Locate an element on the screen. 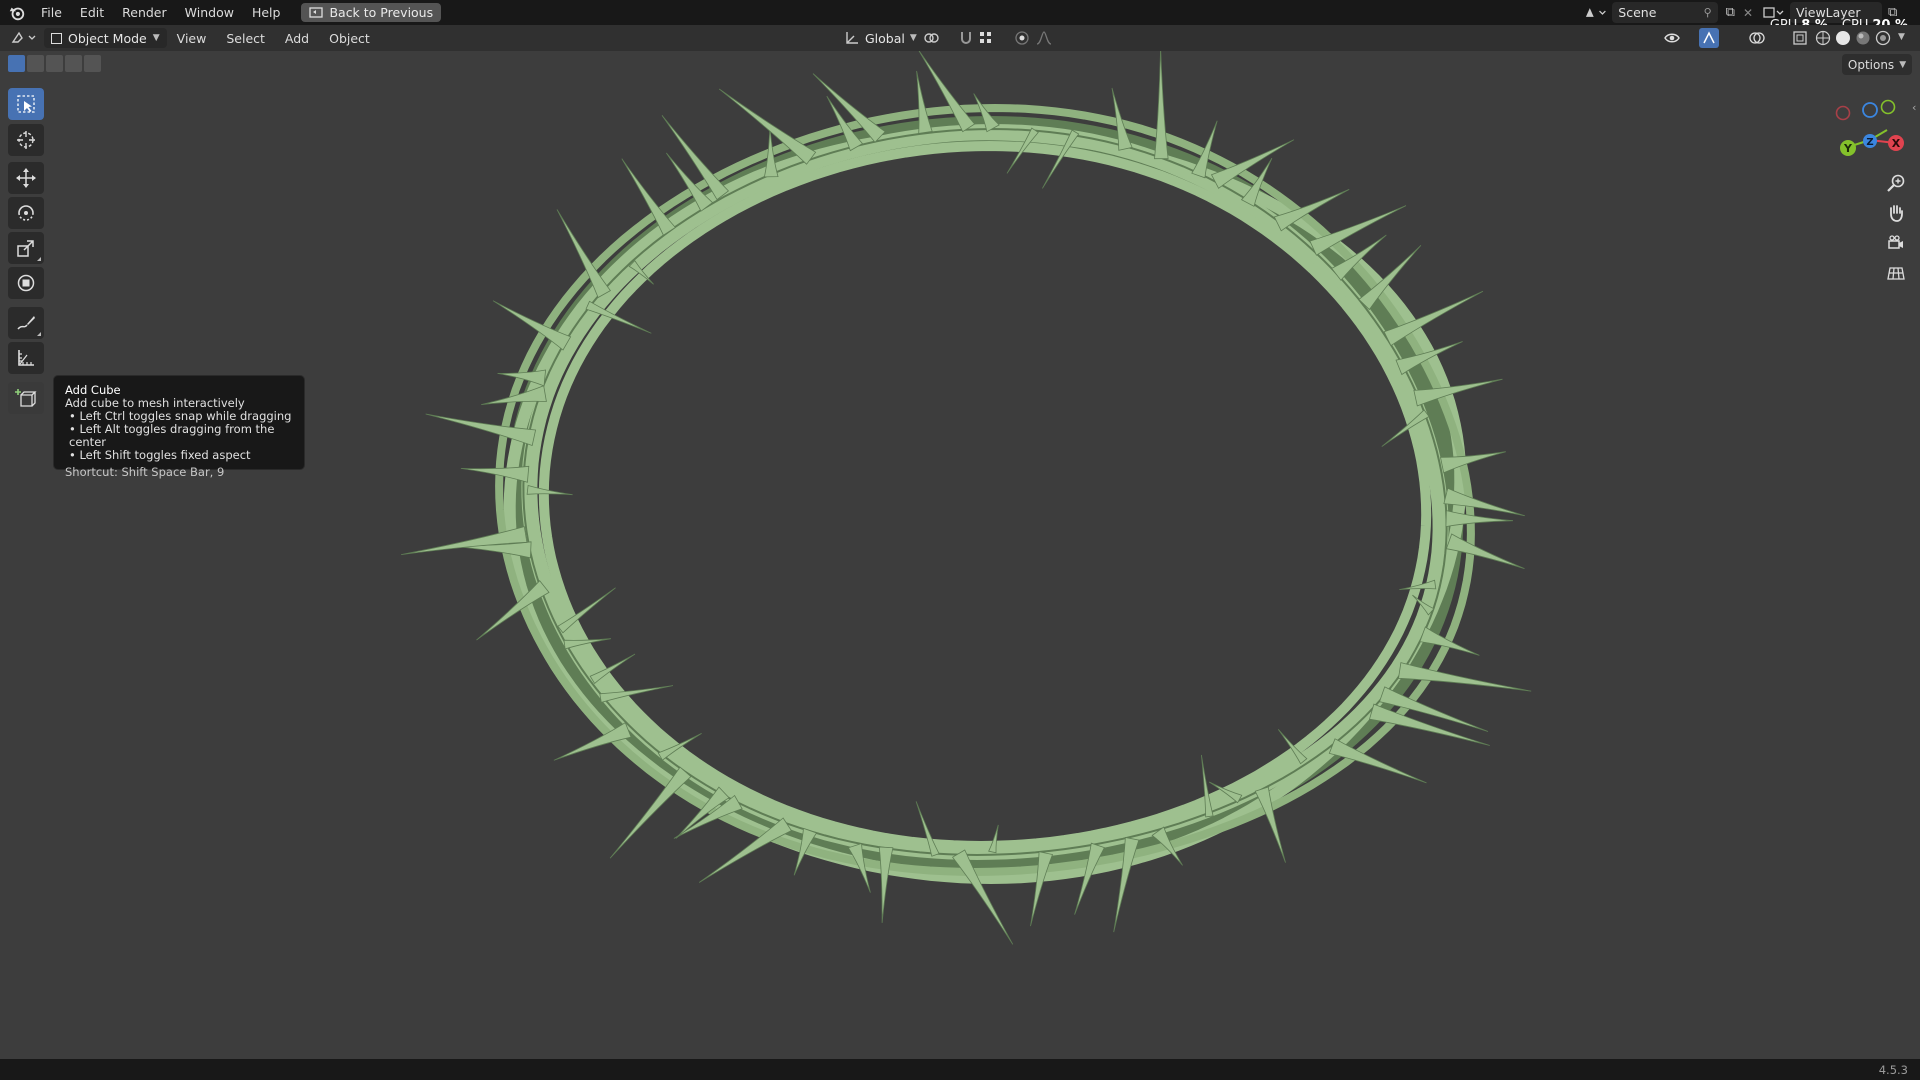 The height and width of the screenshot is (1080, 1920). add-cube-icon is located at coordinates (26, 398).